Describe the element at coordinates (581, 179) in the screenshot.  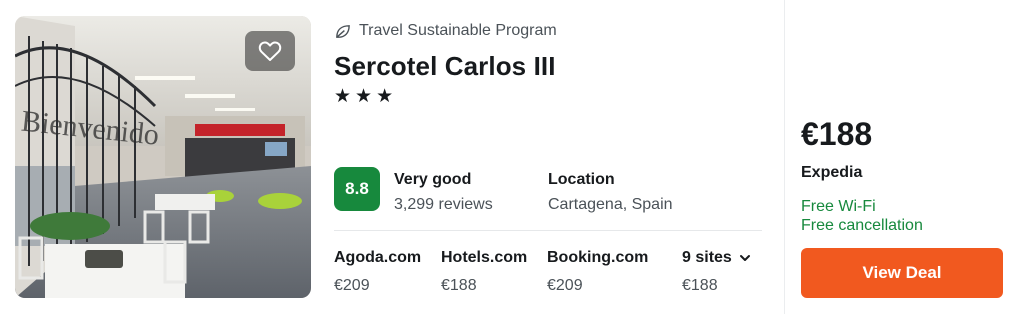
I see `location-label: Location` at that location.